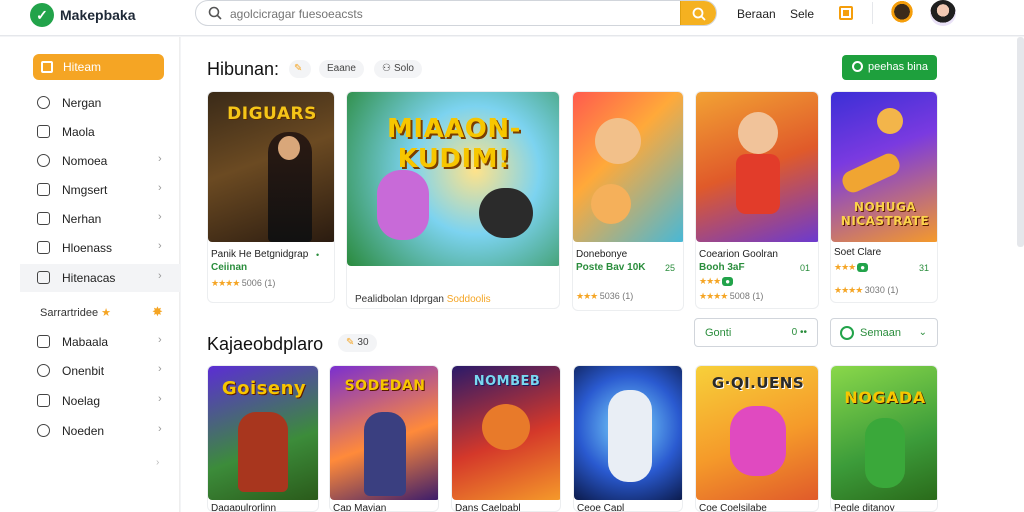  What do you see at coordinates (846, 13) in the screenshot?
I see `notification-icon` at bounding box center [846, 13].